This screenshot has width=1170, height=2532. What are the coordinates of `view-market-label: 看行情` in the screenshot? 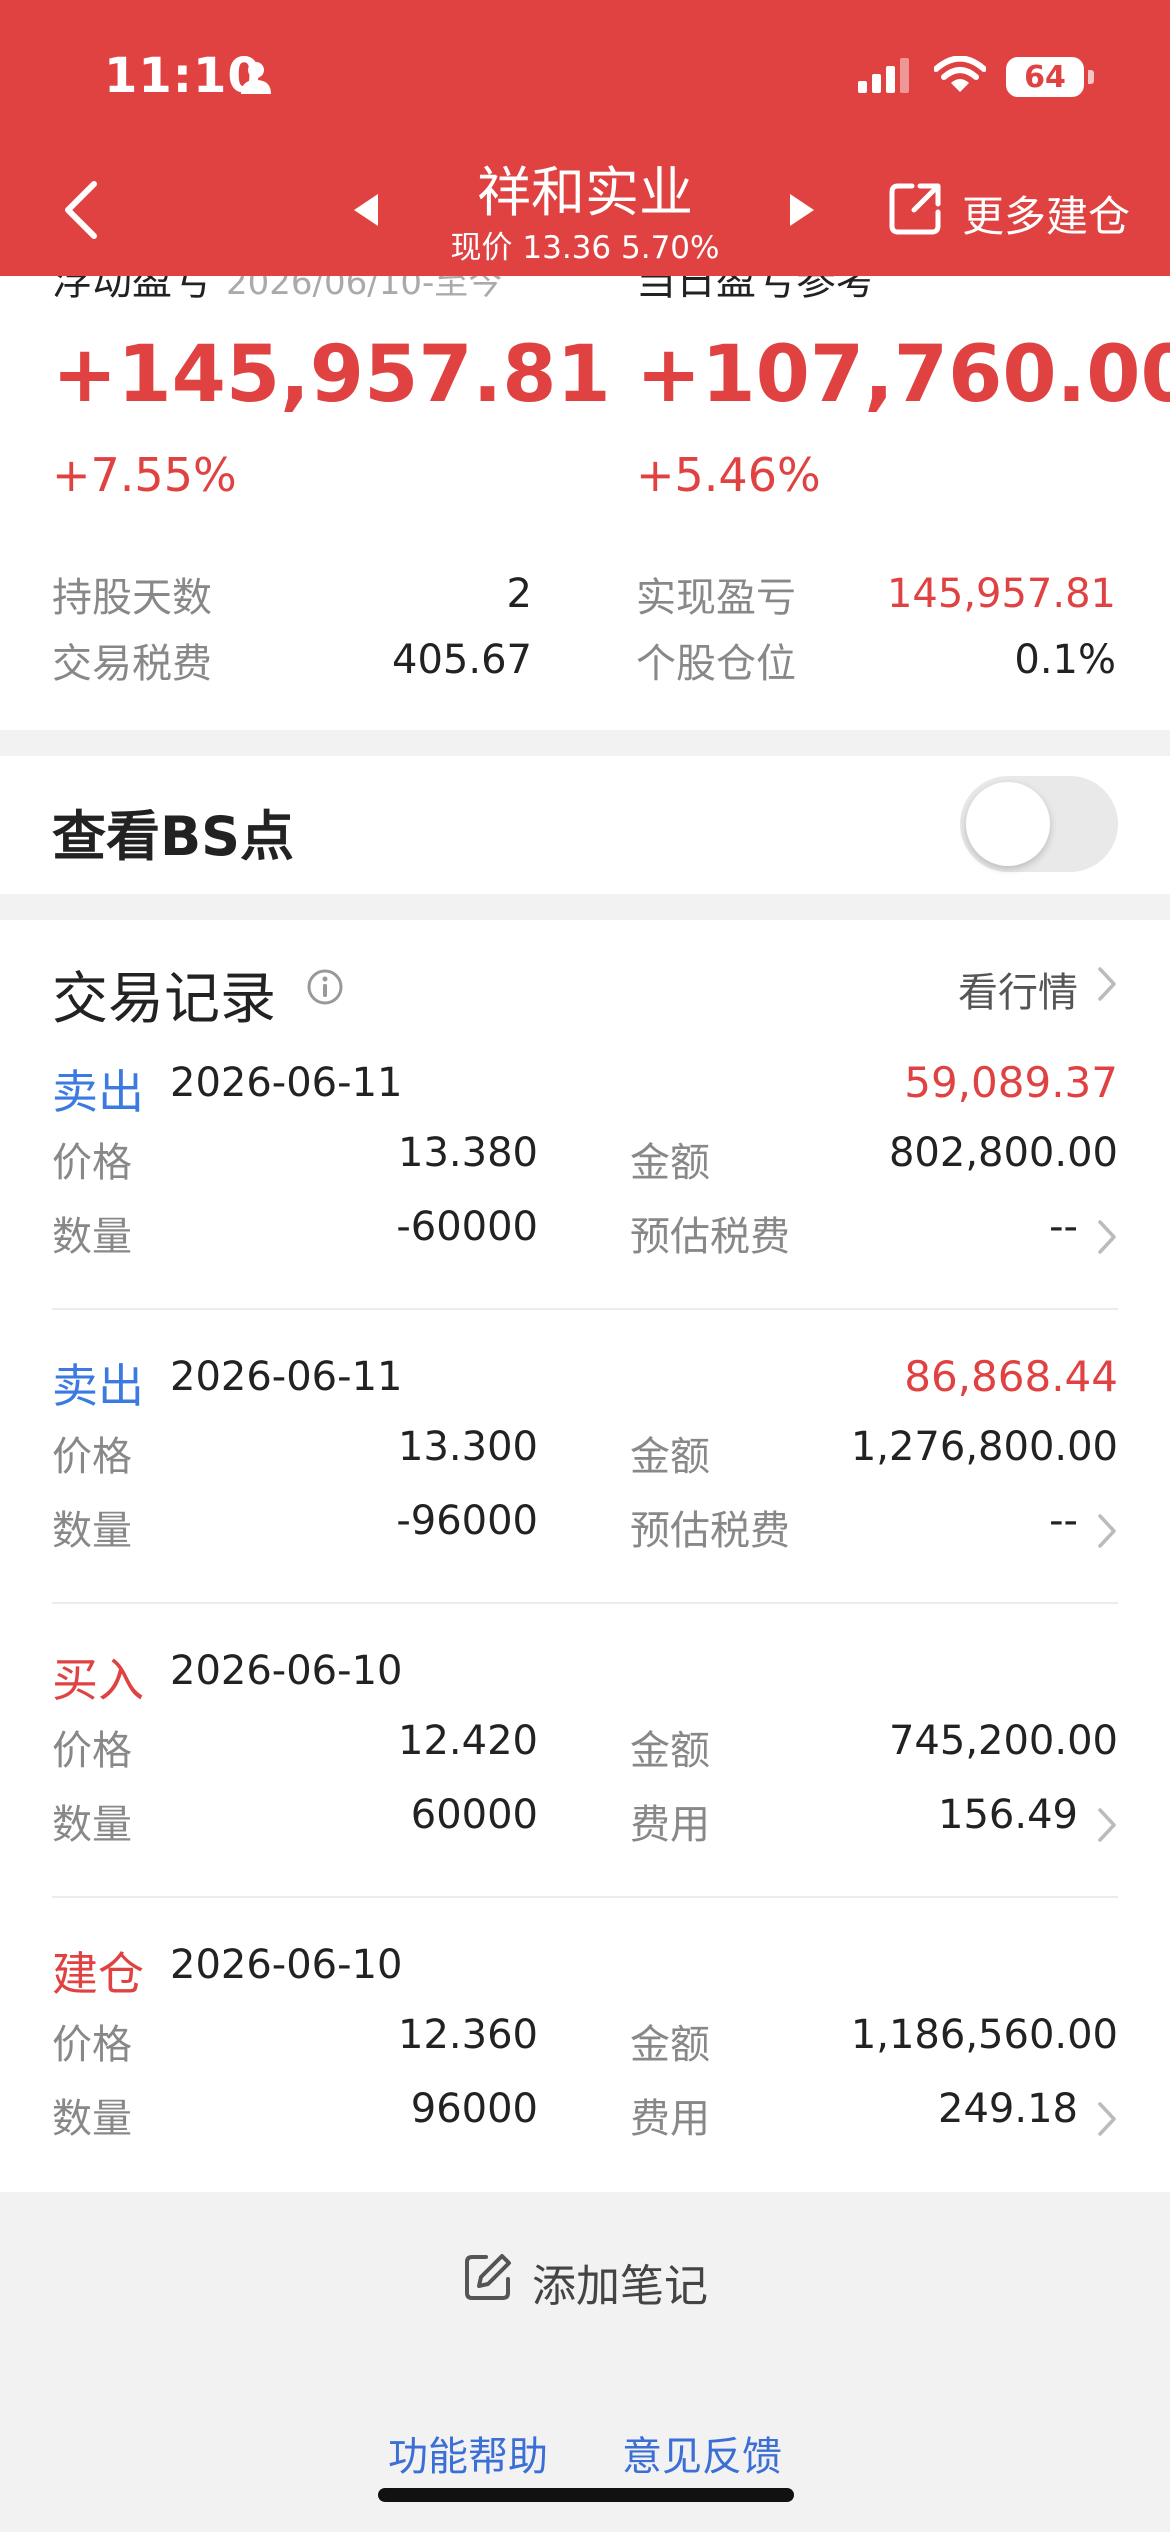 It's located at (1018, 993).